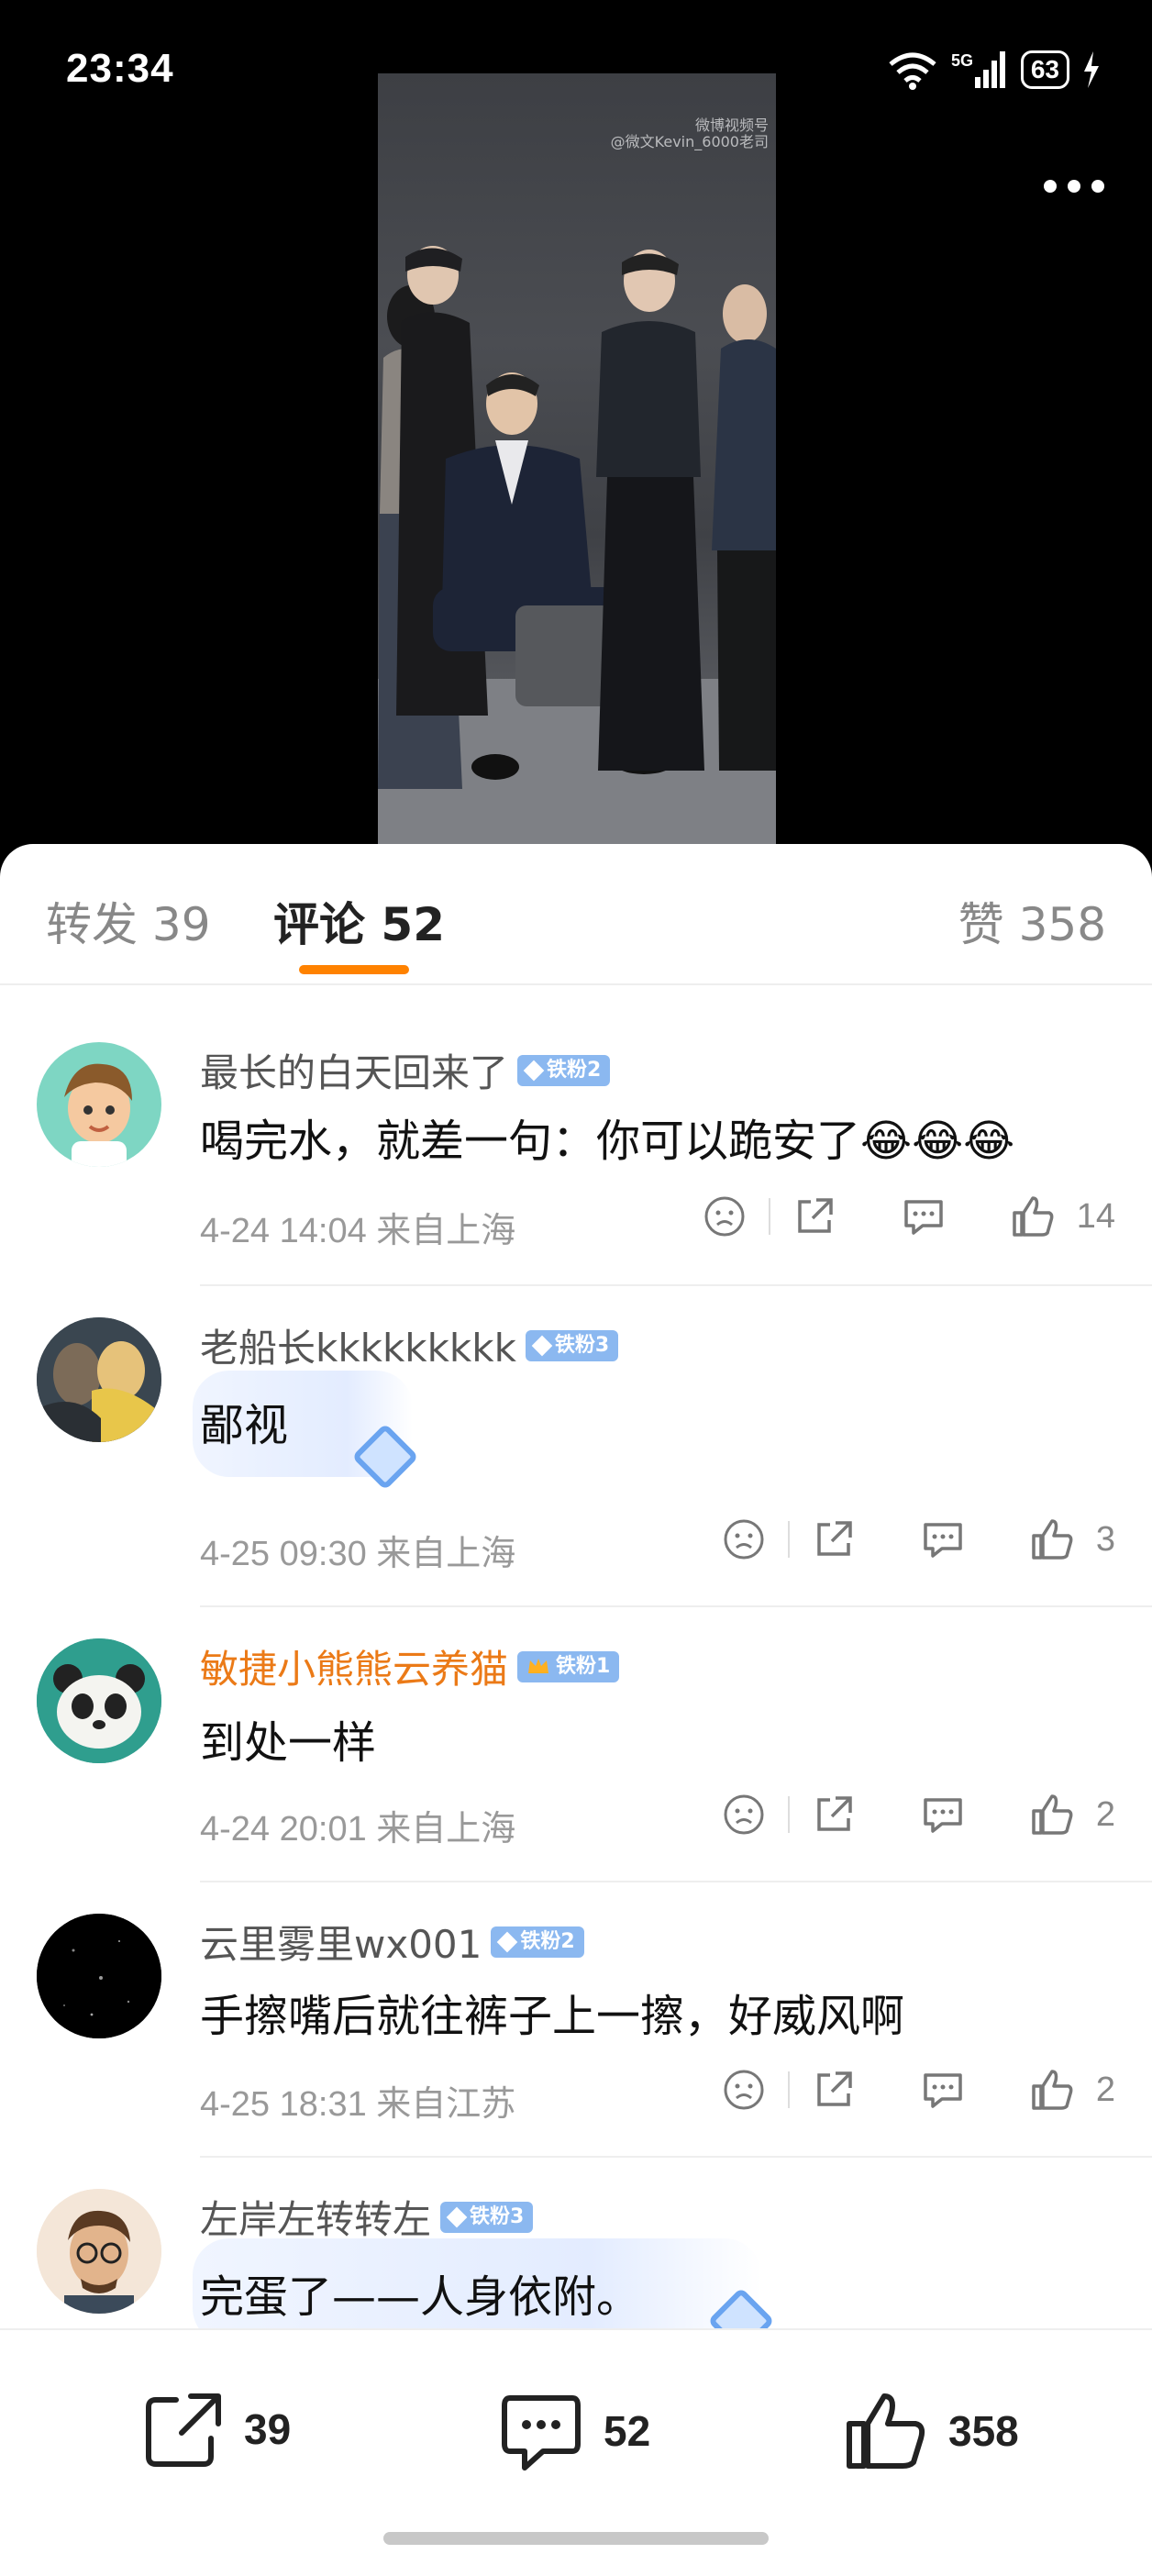 This screenshot has height=2576, width=1152. I want to click on repost-icon, so click(183, 2430).